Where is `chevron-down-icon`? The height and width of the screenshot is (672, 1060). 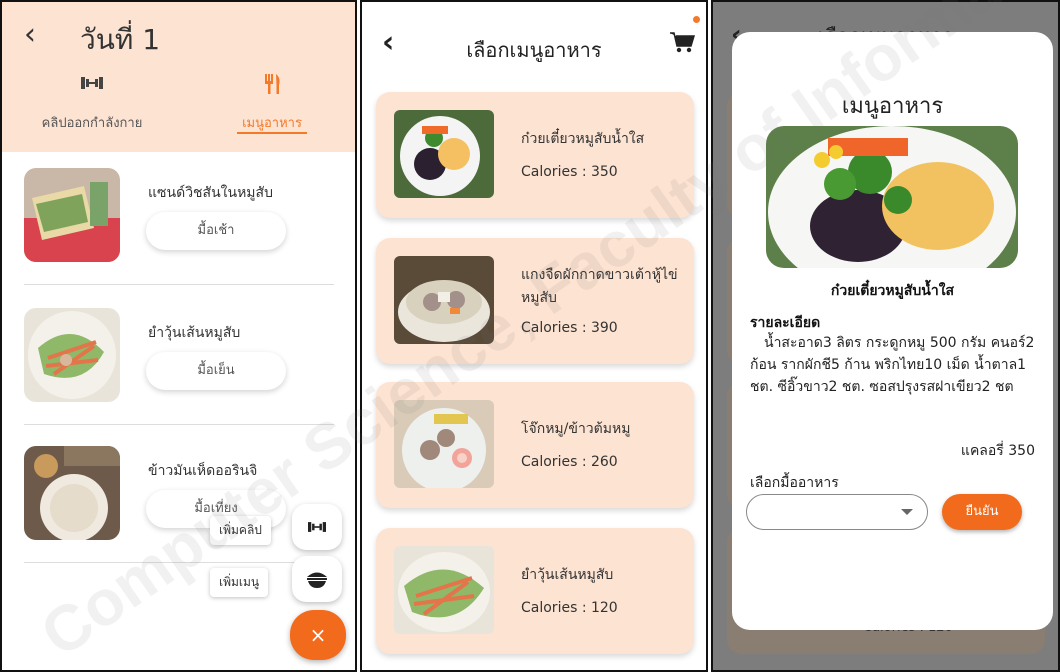
chevron-down-icon is located at coordinates (907, 512).